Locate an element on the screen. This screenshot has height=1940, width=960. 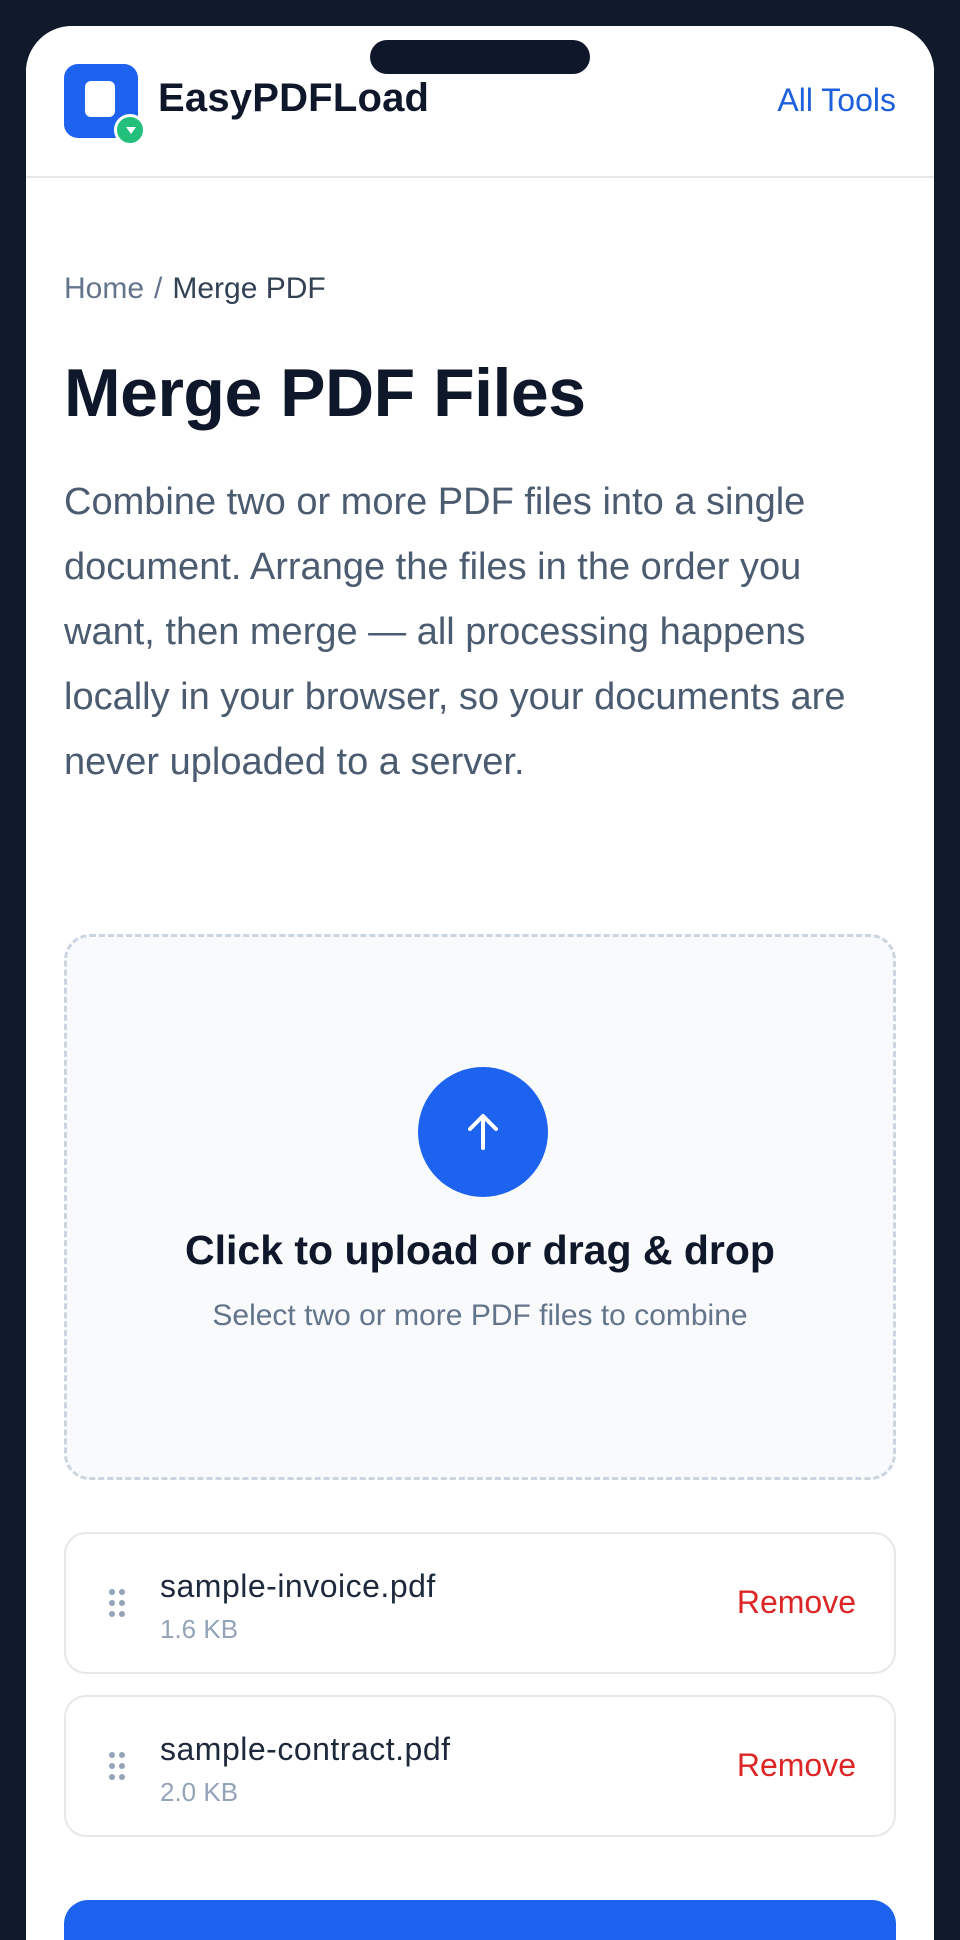
dropzone-title: Click to upload or drag & drop is located at coordinates (480, 1250).